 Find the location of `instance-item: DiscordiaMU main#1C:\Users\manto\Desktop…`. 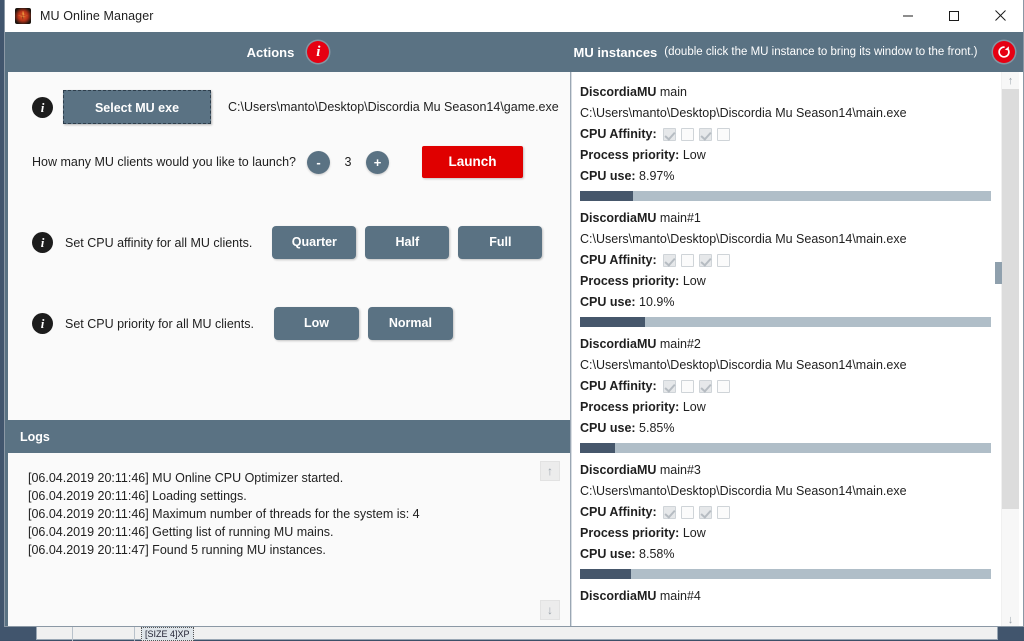

instance-item: DiscordiaMU main#1C:\Users\manto\Desktop… is located at coordinates (790, 267).